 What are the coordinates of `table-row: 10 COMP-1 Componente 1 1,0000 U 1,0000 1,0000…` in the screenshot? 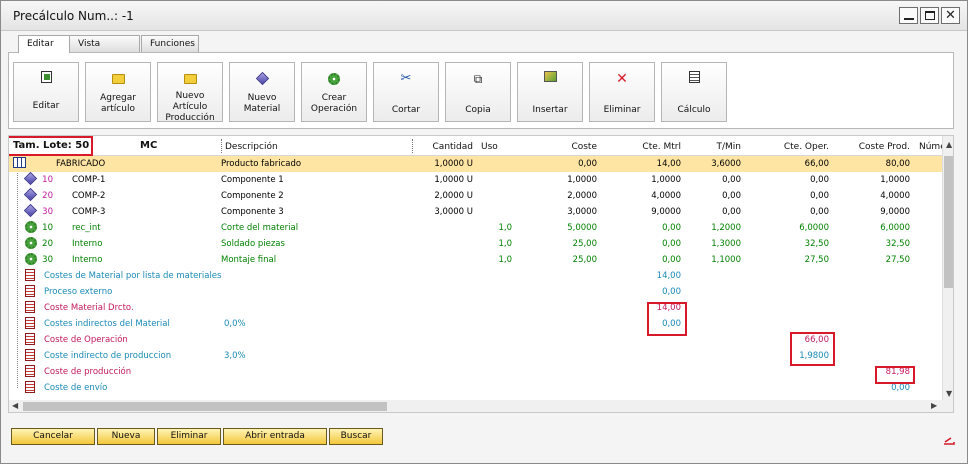 It's located at (476, 179).